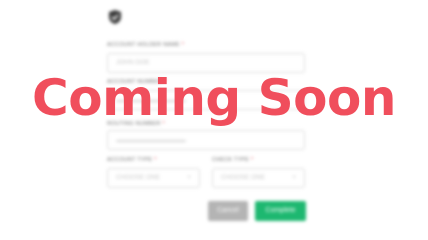 This screenshot has width=428, height=240. What do you see at coordinates (151, 141) in the screenshot?
I see `routing-number-value` at bounding box center [151, 141].